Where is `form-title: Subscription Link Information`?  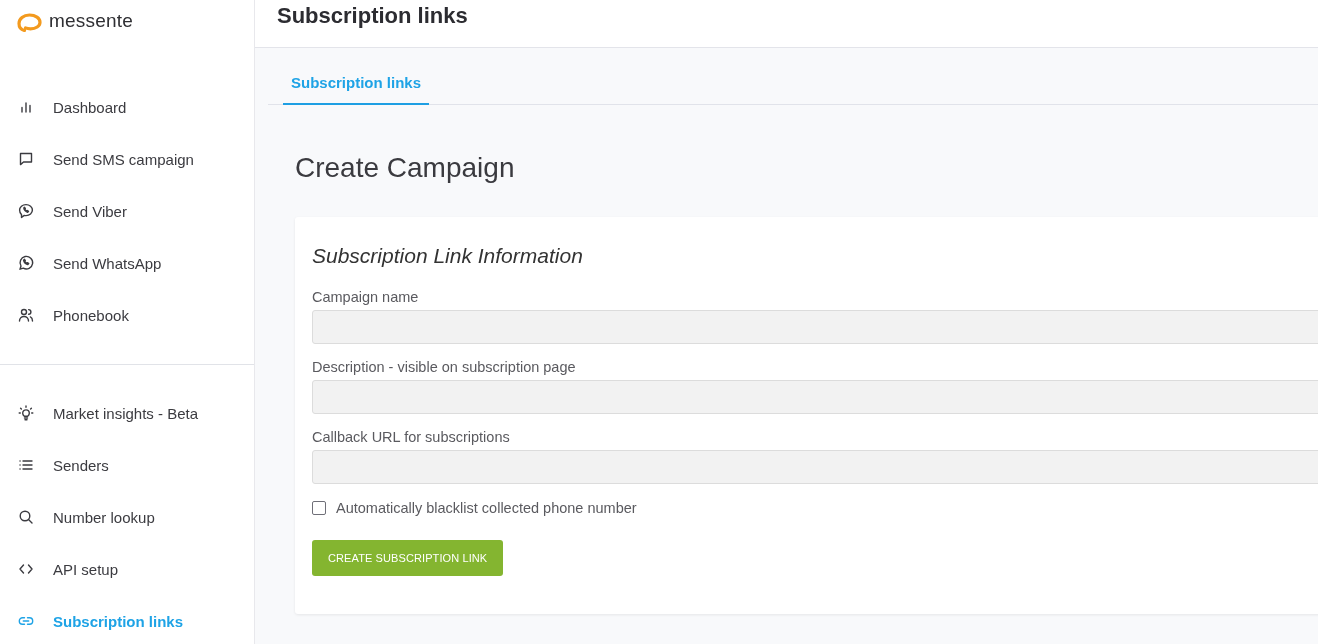 form-title: Subscription Link Information is located at coordinates (447, 256).